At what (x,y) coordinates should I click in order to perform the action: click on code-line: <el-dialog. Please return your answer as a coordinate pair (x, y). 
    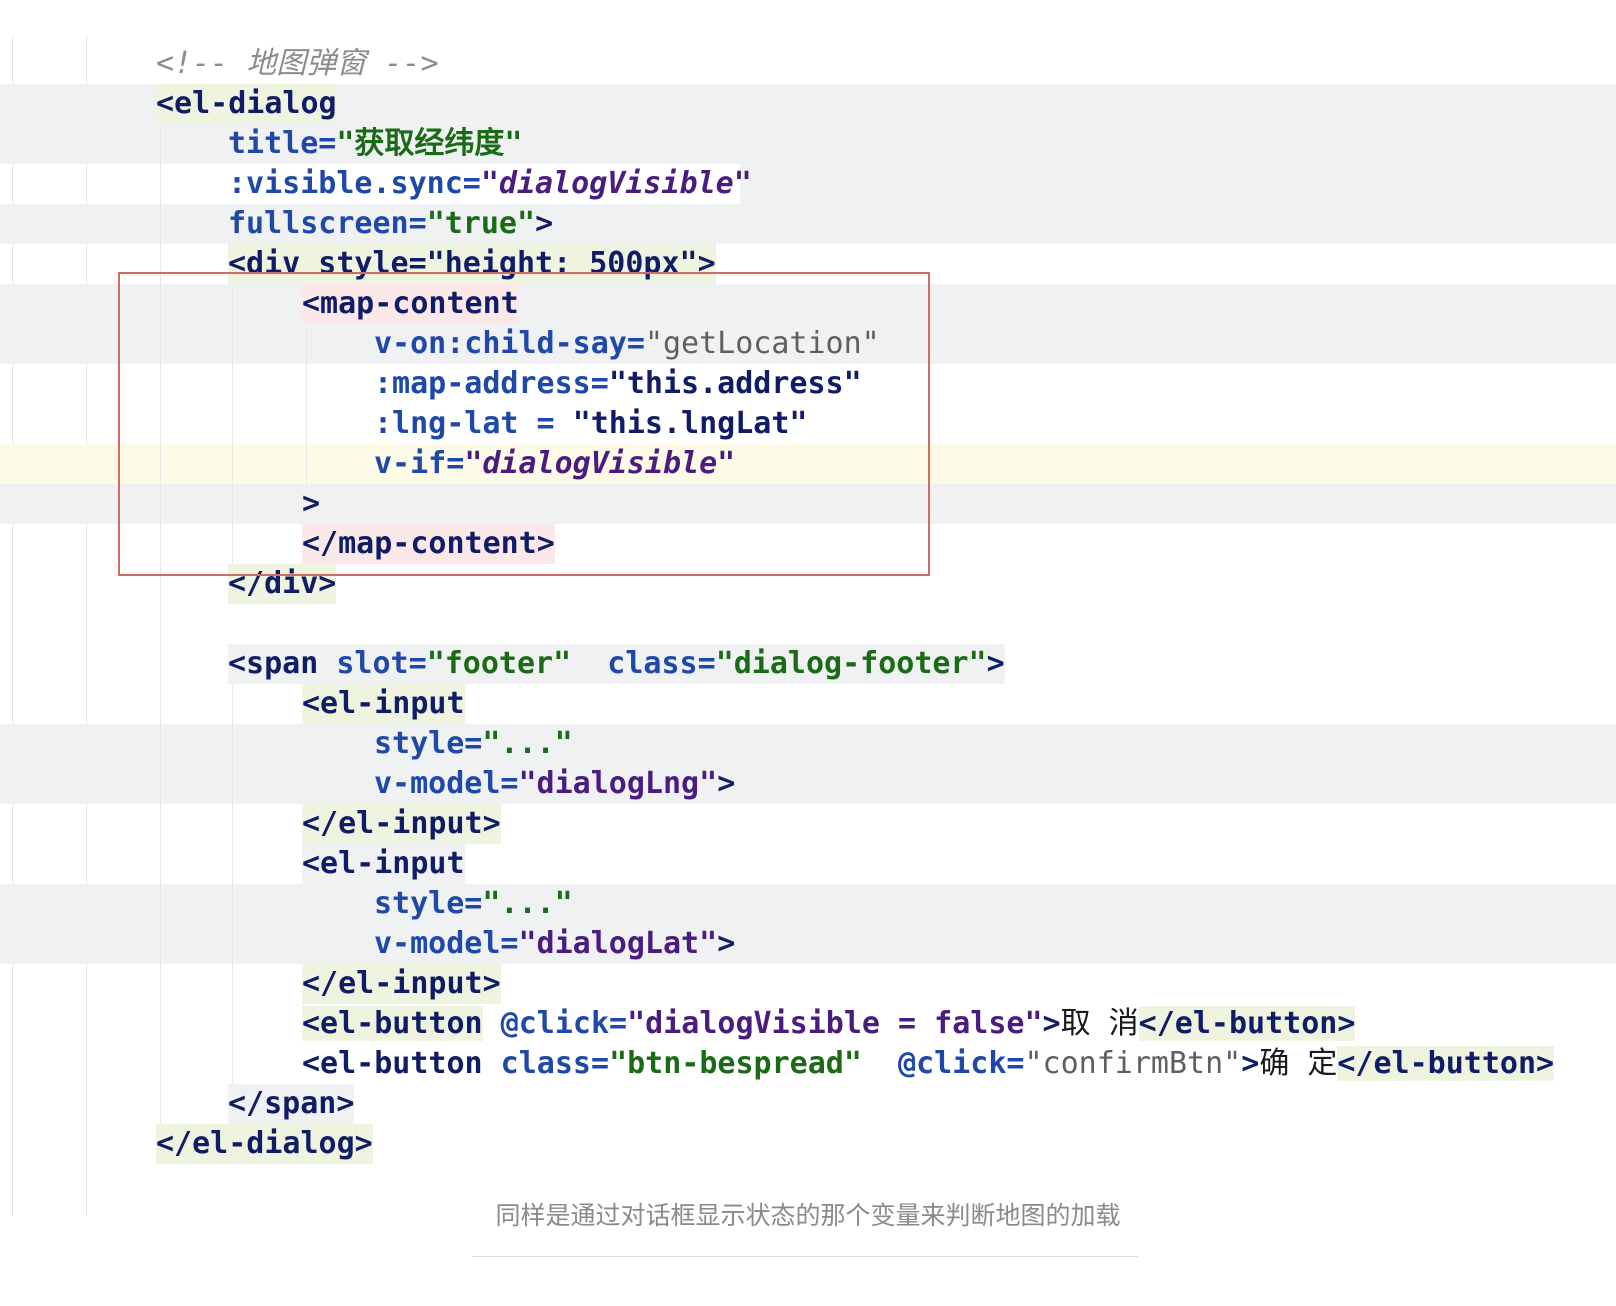
    Looking at the image, I should click on (808, 104).